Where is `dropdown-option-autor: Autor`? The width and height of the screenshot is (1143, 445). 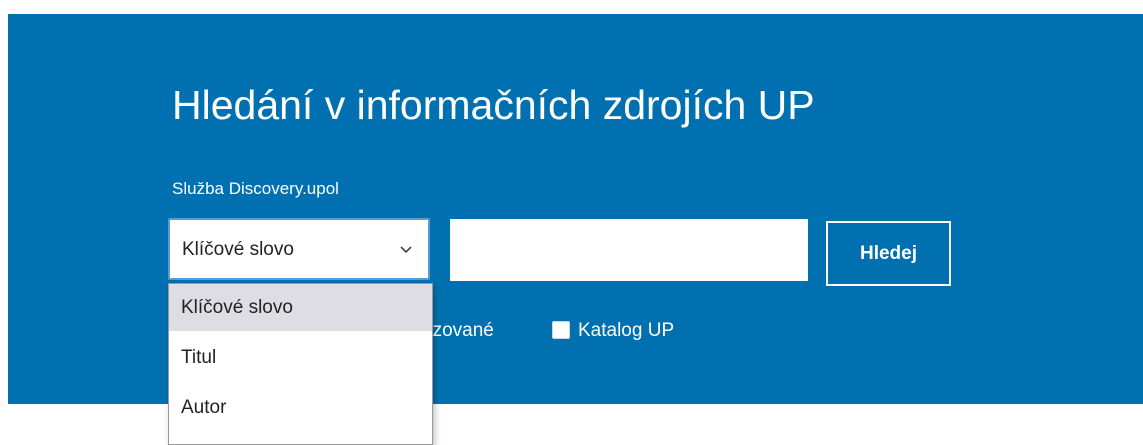
dropdown-option-autor: Autor is located at coordinates (300, 407).